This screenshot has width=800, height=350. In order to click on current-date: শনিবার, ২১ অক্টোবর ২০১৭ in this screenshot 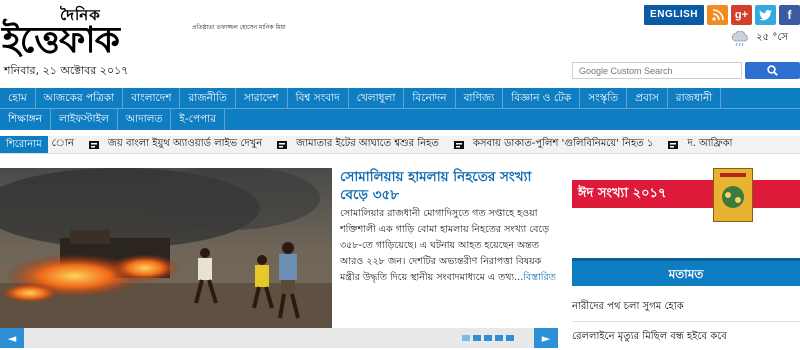, I will do `click(66, 70)`.